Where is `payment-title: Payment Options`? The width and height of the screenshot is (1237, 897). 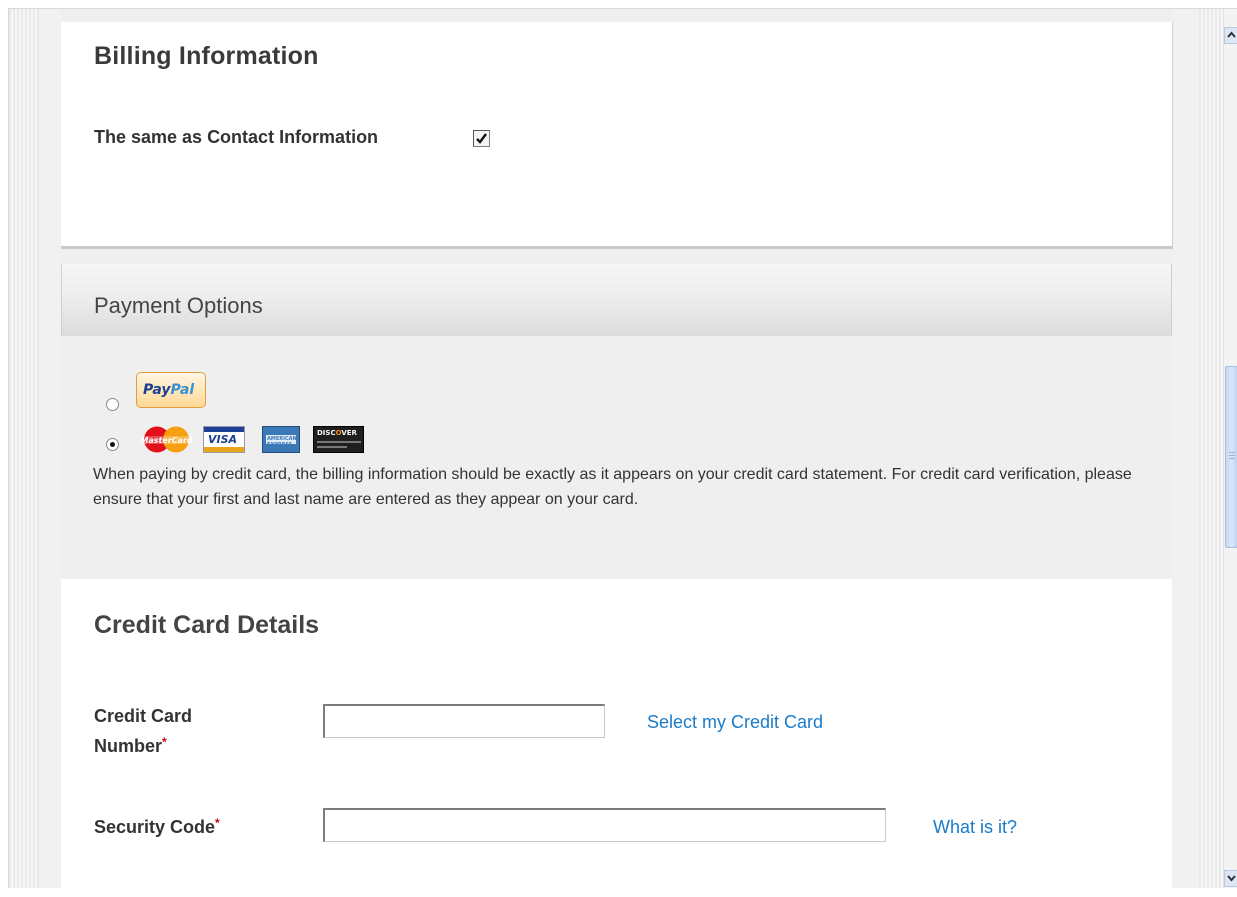
payment-title: Payment Options is located at coordinates (178, 305).